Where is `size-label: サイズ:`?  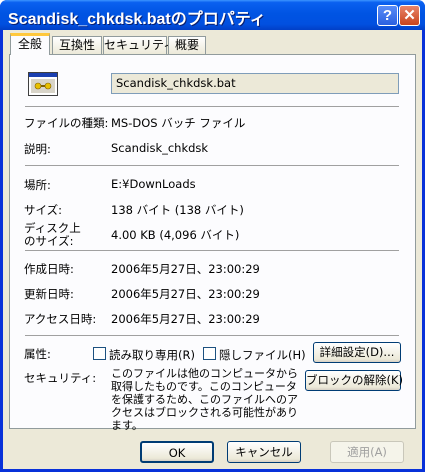 size-label: サイズ: is located at coordinates (43, 210).